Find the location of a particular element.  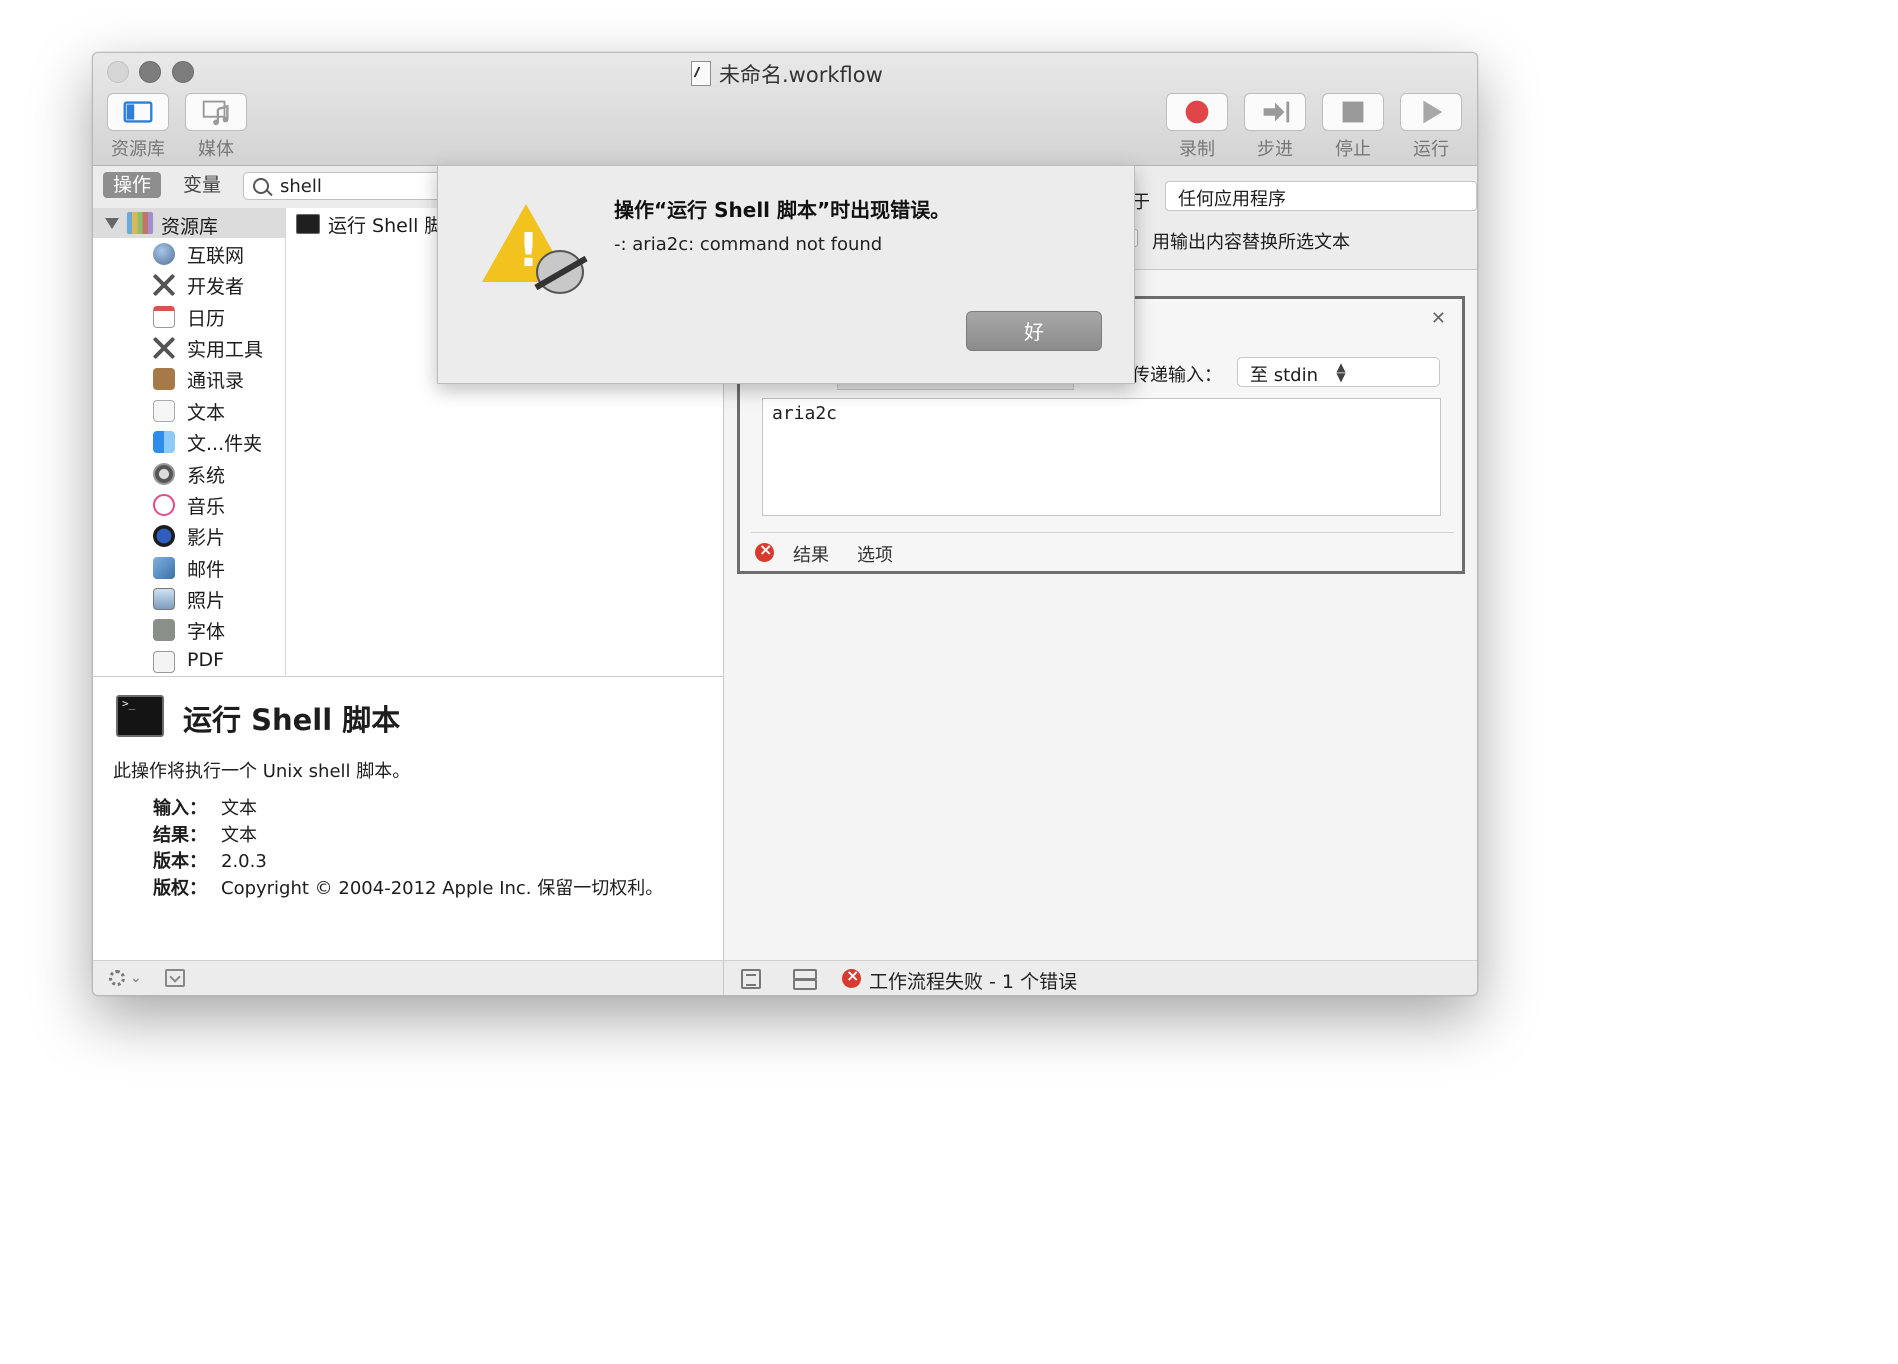

category-music: 音乐 is located at coordinates (219, 505).